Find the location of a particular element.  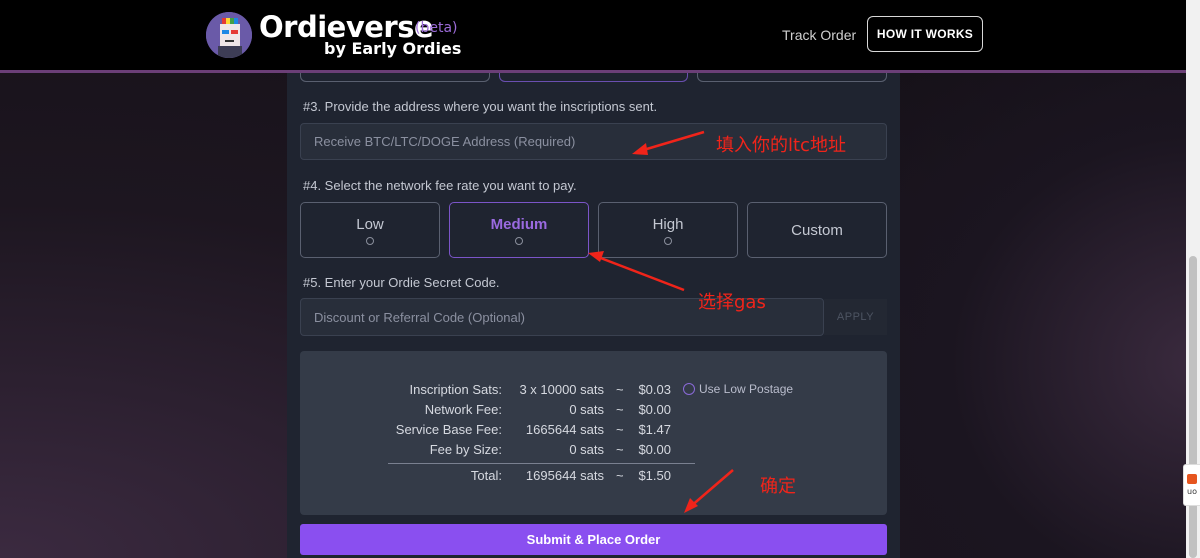

widget-label: uo is located at coordinates (1192, 491).